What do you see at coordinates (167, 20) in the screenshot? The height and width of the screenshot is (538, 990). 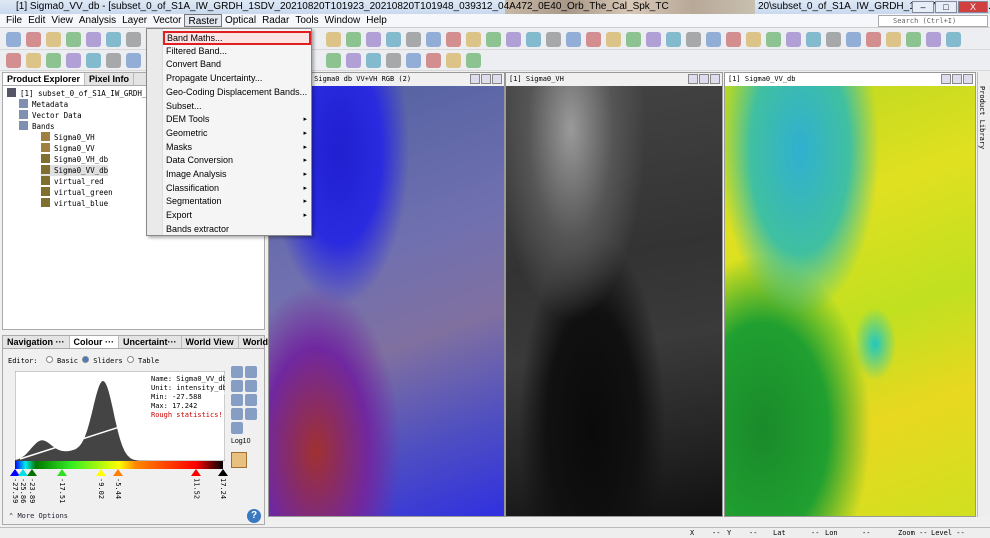 I see `menu-vector: Vector` at bounding box center [167, 20].